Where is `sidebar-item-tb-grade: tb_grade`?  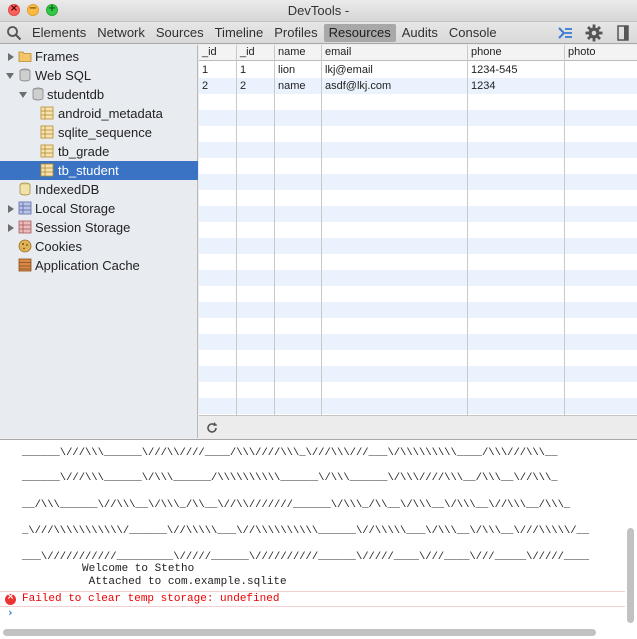
sidebar-item-tb-grade: tb_grade is located at coordinates (99, 151).